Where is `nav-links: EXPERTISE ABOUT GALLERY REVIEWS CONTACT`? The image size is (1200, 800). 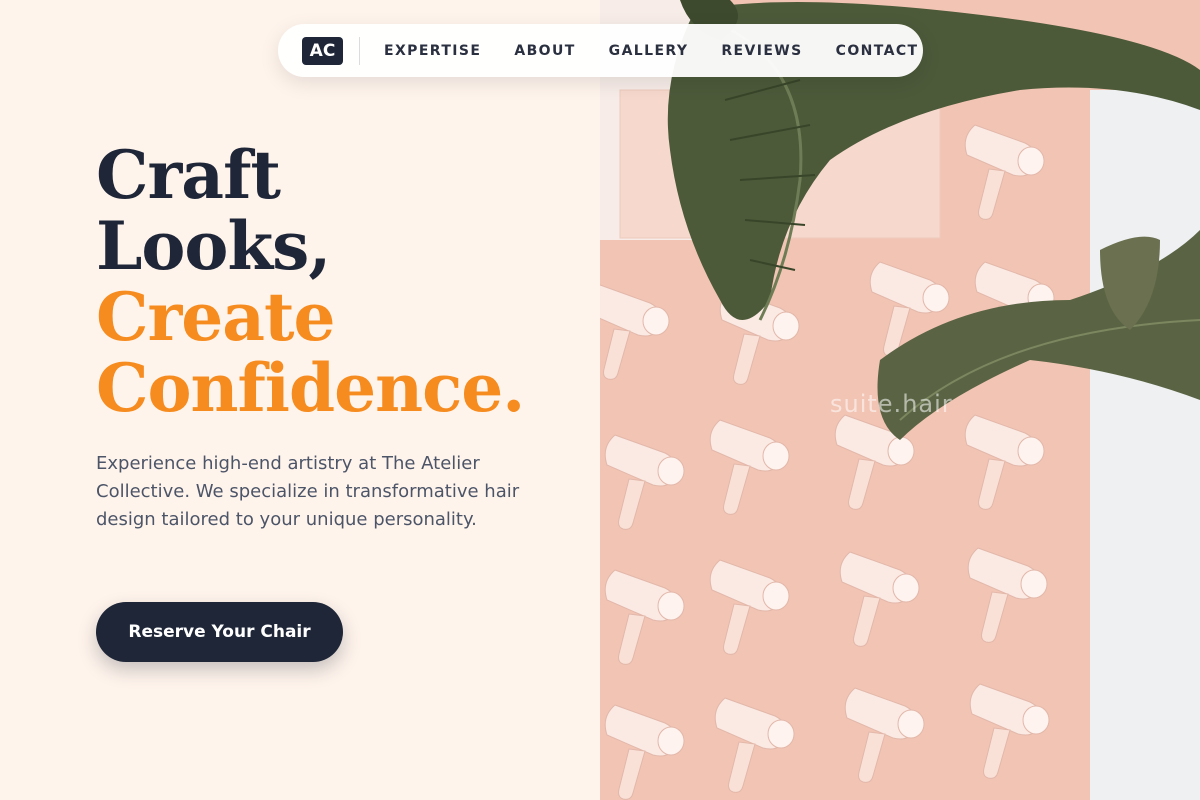
nav-links: EXPERTISE ABOUT GALLERY REVIEWS CONTACT is located at coordinates (651, 51).